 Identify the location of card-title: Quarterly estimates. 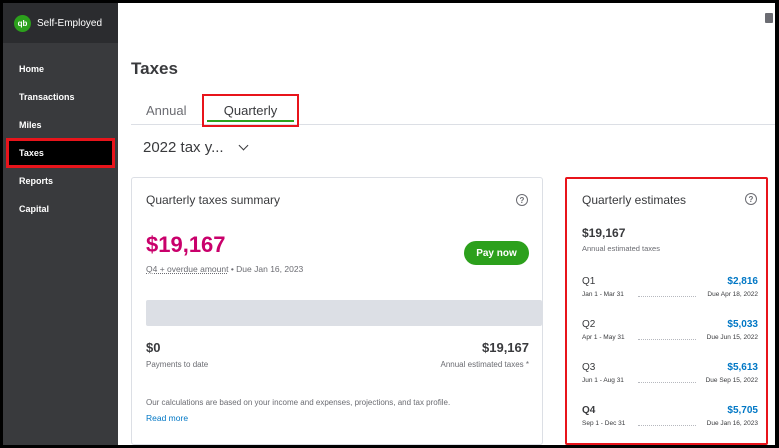
(634, 200).